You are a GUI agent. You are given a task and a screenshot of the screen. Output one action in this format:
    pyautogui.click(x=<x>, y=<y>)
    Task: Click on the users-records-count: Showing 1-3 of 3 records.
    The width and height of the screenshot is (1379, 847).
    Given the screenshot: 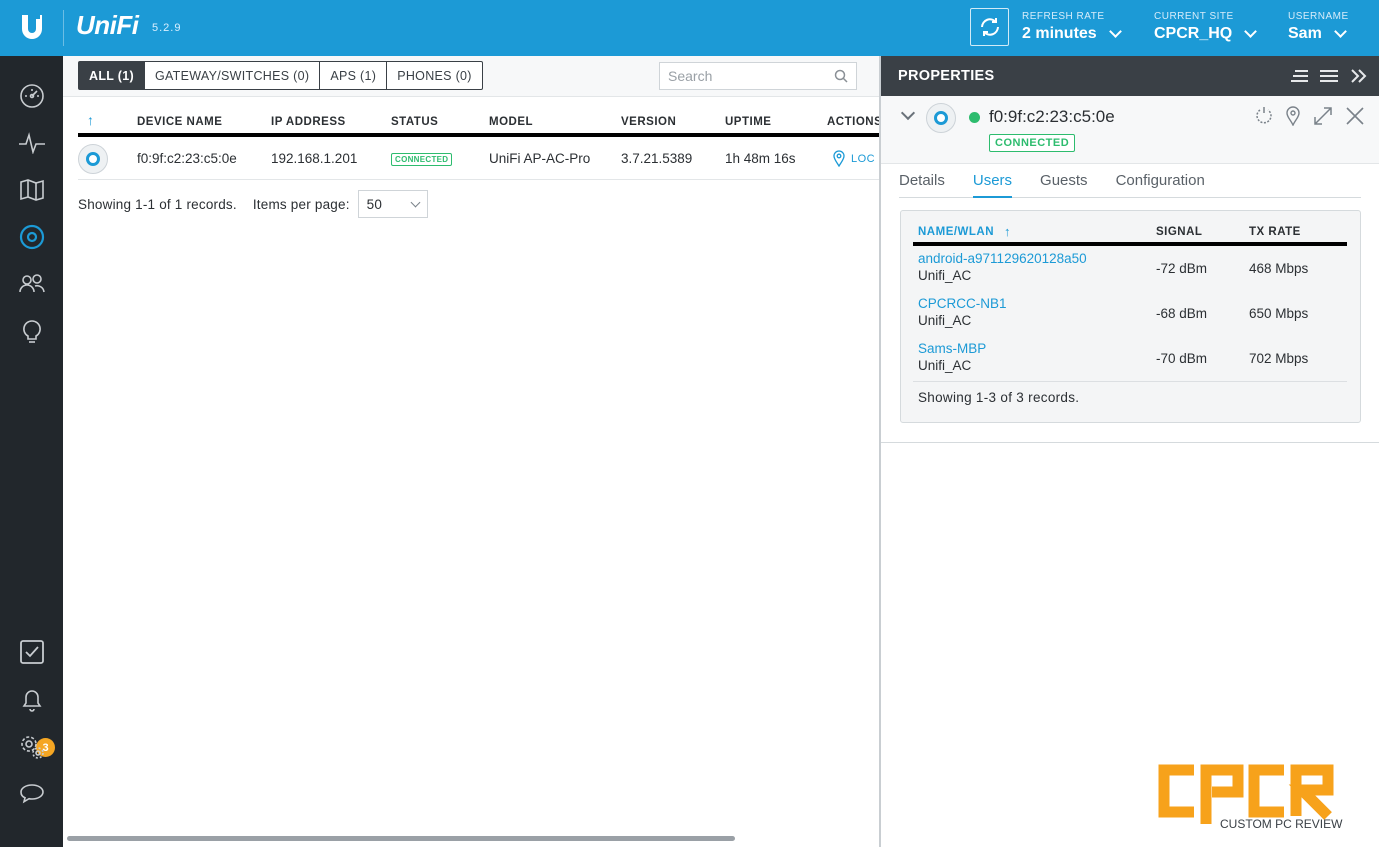 What is the action you would take?
    pyautogui.click(x=1130, y=397)
    